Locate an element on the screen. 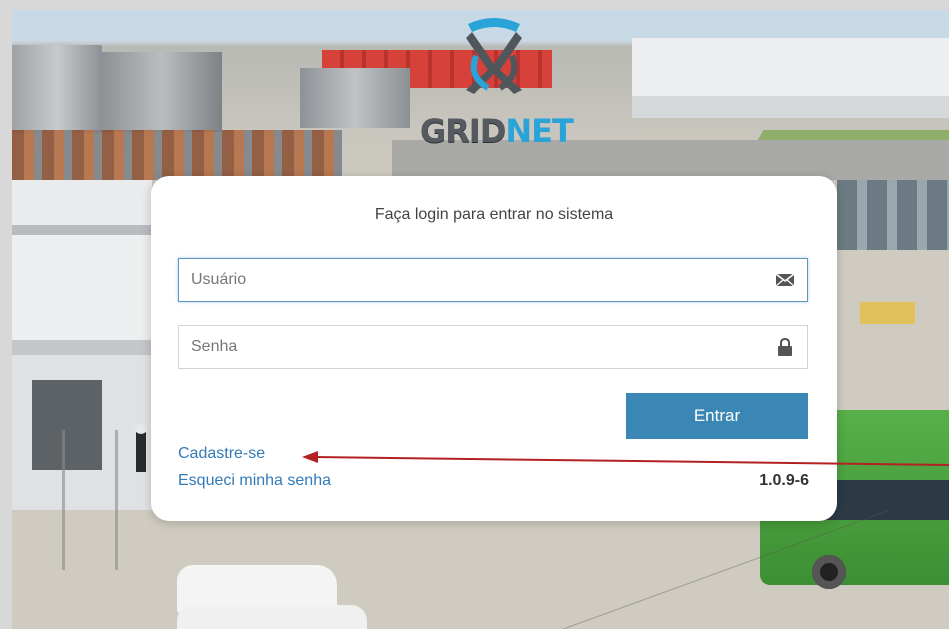  logo-text-net: NET is located at coordinates (539, 131).